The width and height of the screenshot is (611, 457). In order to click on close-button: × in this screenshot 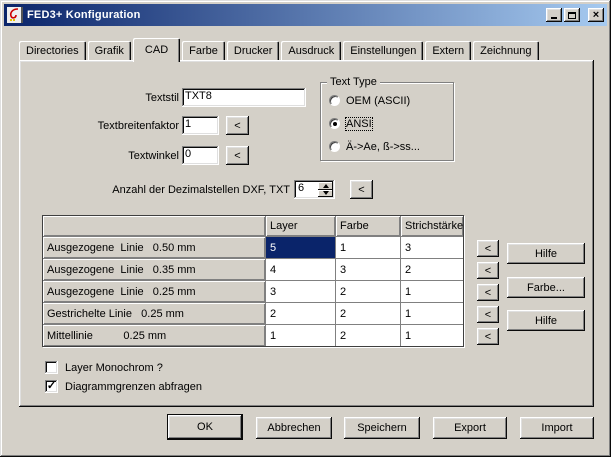, I will do `click(596, 15)`.